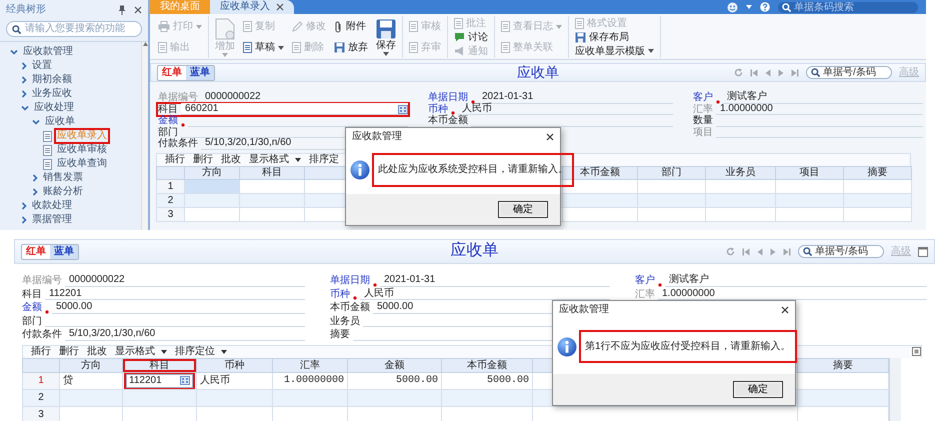 The height and width of the screenshot is (421, 935). Describe the element at coordinates (471, 37) in the screenshot. I see `toolbar-button: 讨论` at that location.